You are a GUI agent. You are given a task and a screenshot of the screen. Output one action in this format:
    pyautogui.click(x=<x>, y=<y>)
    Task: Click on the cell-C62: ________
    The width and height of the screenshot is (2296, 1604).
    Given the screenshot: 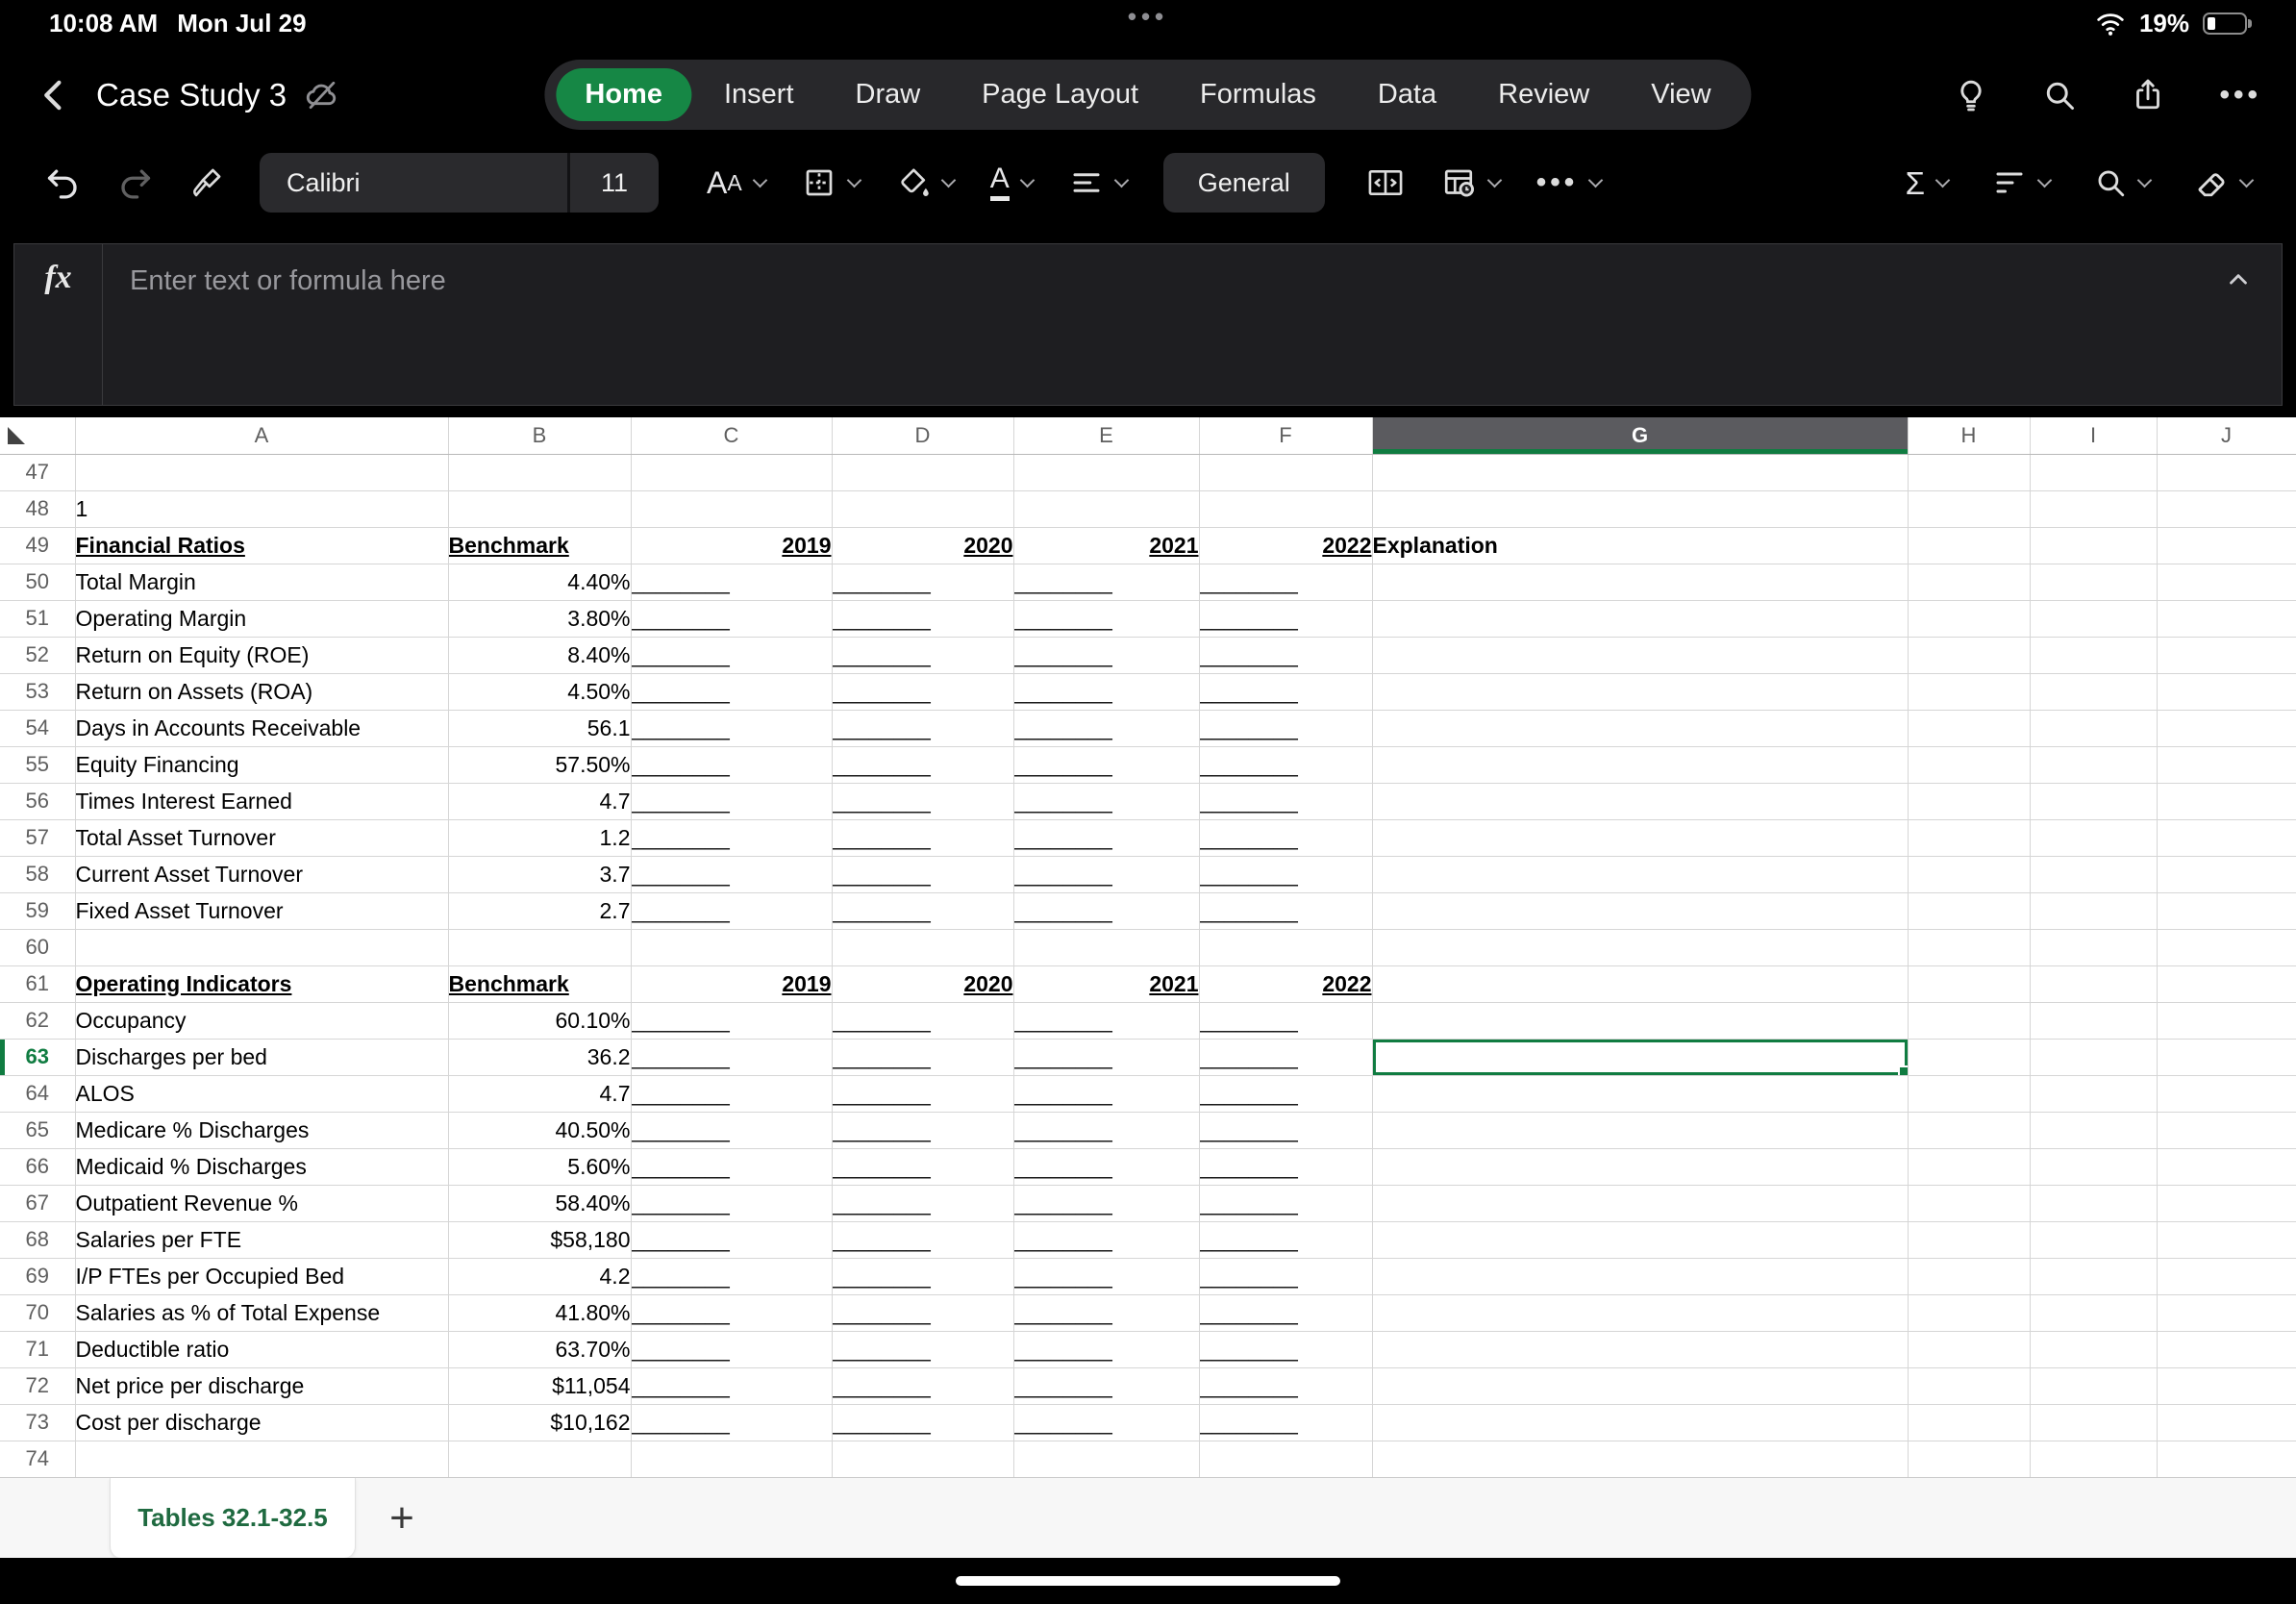 What is the action you would take?
    pyautogui.click(x=732, y=1021)
    